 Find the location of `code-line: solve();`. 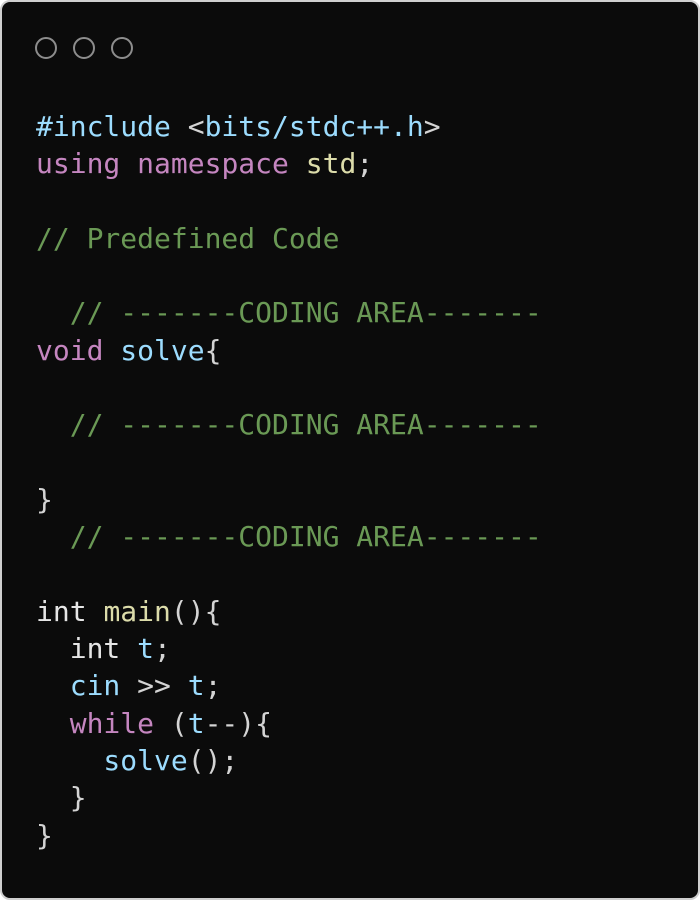

code-line: solve(); is located at coordinates (289, 760).